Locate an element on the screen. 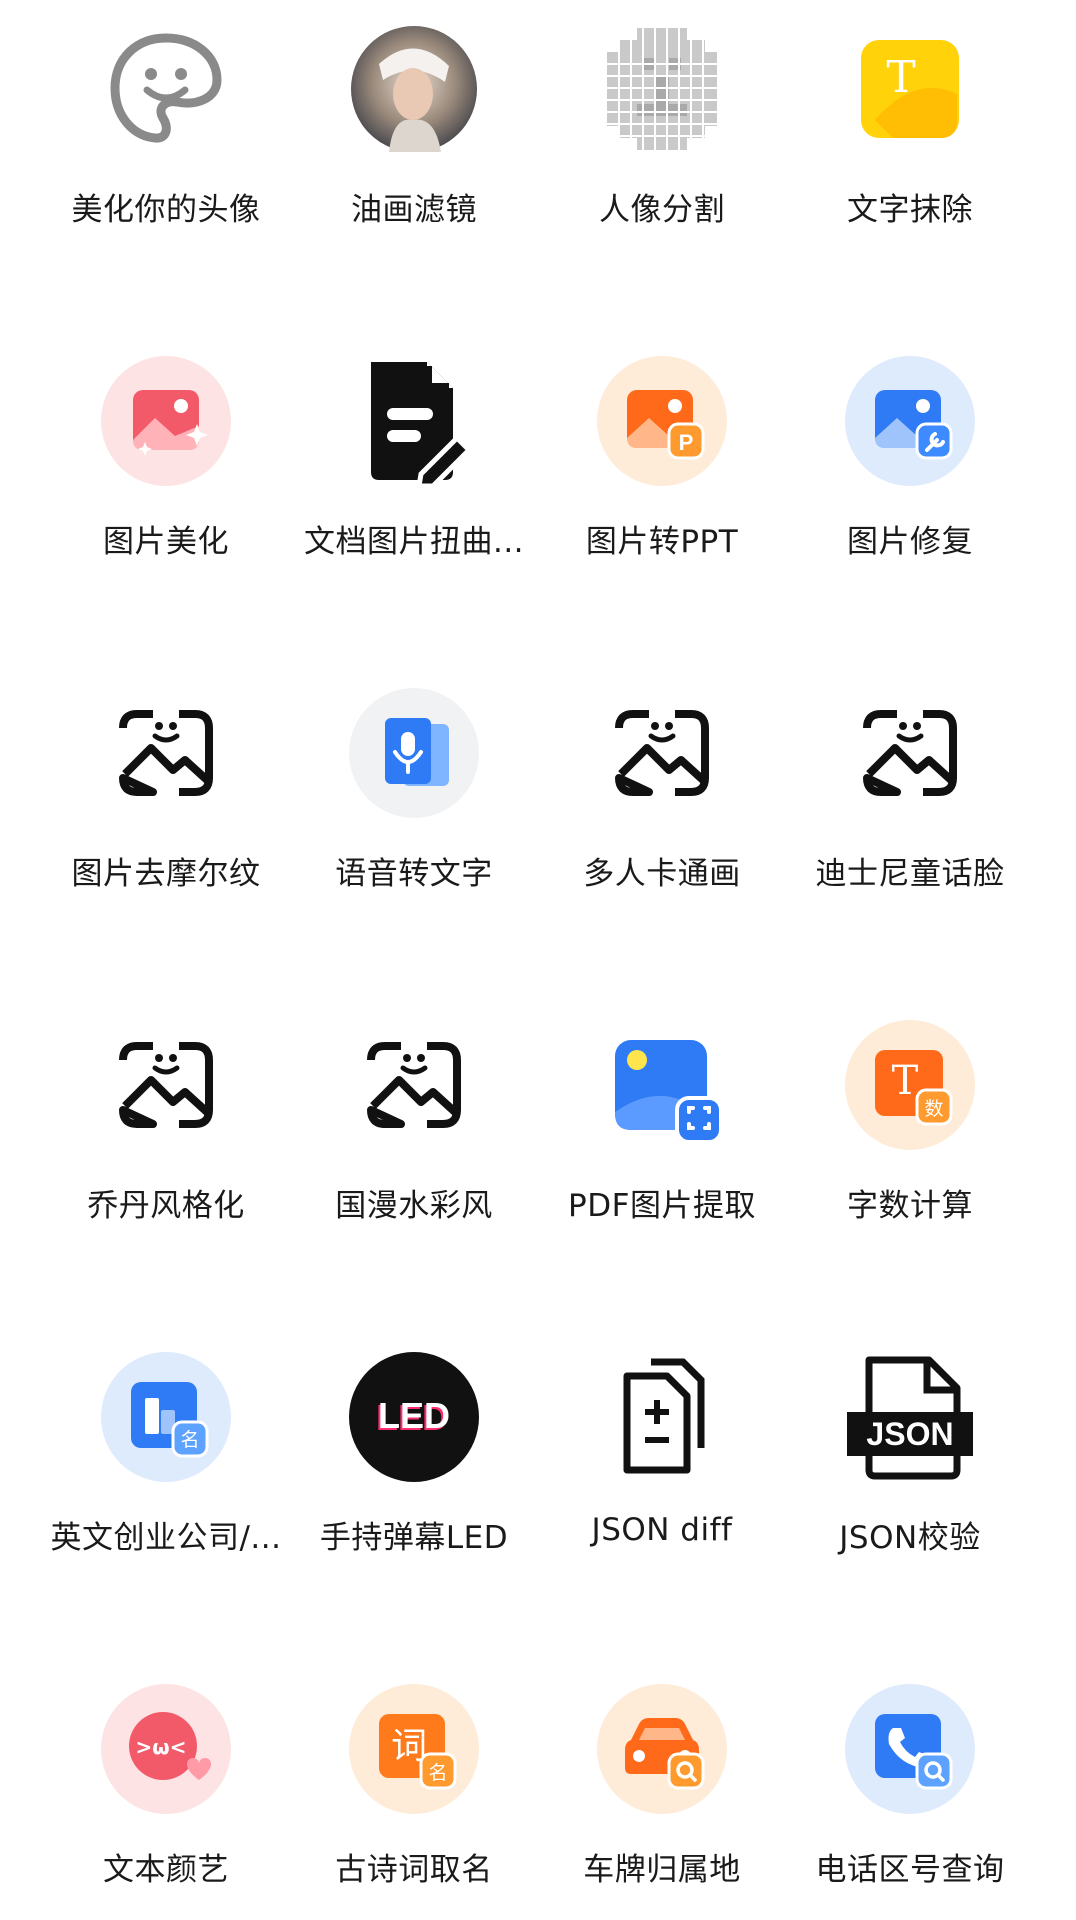 The image size is (1076, 1920). svg-text: LED is located at coordinates (414, 1415).